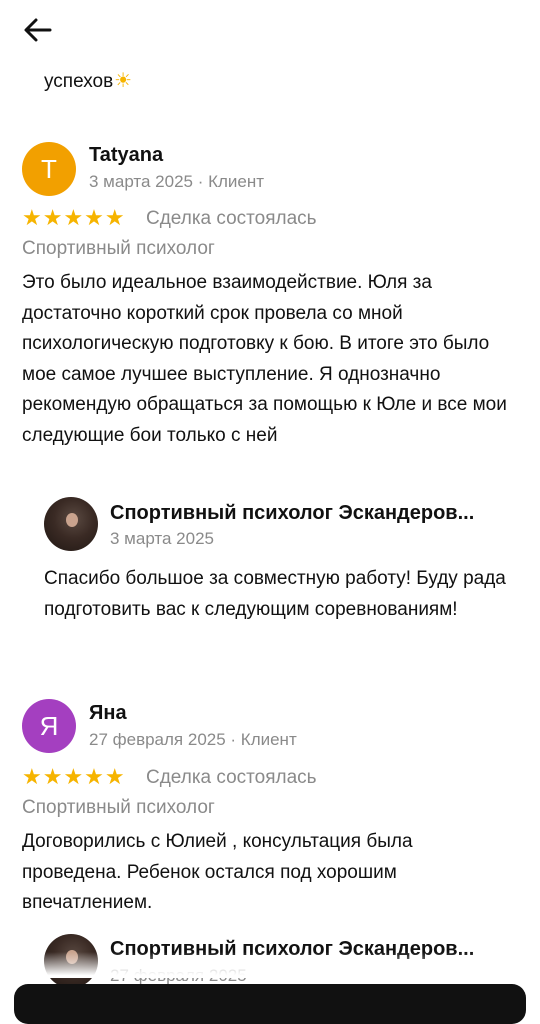 The width and height of the screenshot is (540, 1024). I want to click on review-meta: 3 марта 2025 · Клиент, so click(177, 181).